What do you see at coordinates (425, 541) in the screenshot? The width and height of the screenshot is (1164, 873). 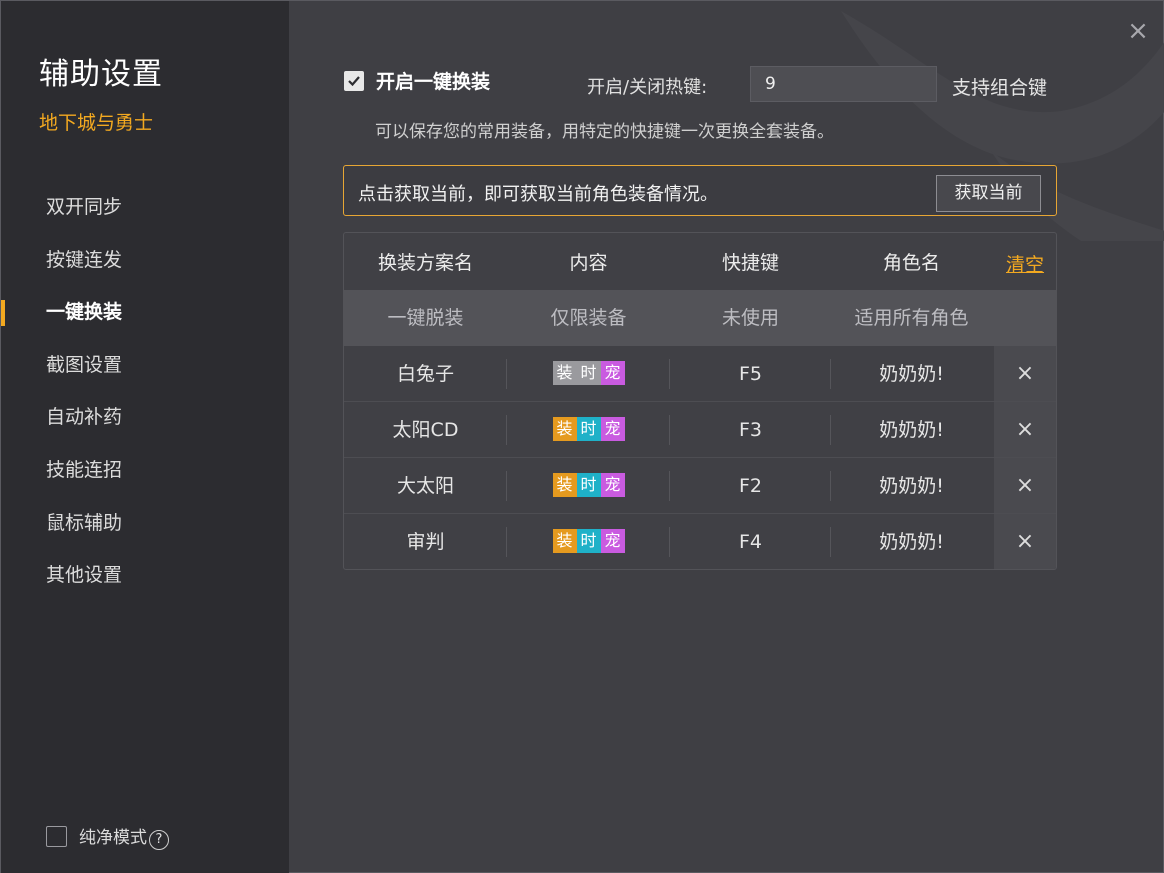 I see `cell-plan-name: 审判` at bounding box center [425, 541].